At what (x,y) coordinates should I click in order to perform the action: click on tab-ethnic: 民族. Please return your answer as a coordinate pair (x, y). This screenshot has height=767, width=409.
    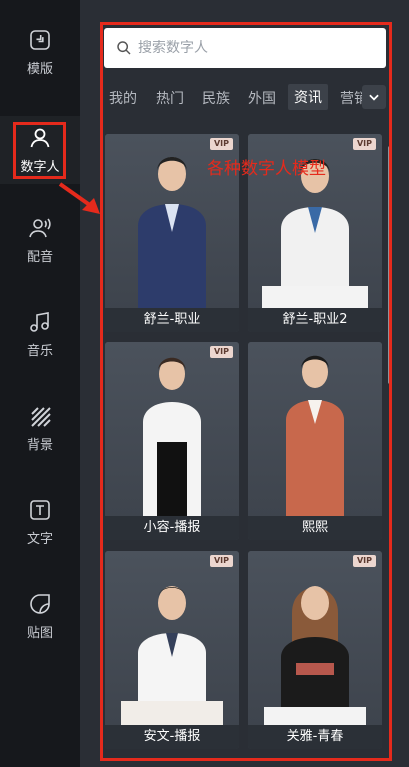
    Looking at the image, I should click on (216, 98).